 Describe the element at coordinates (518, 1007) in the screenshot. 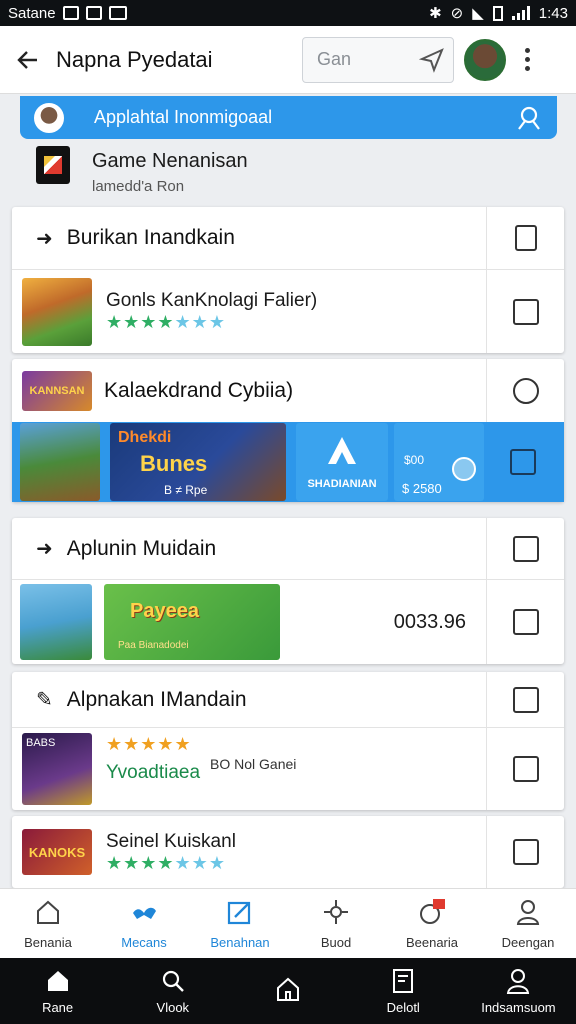

I see `sys-nav-label: Indsamsuom` at that location.